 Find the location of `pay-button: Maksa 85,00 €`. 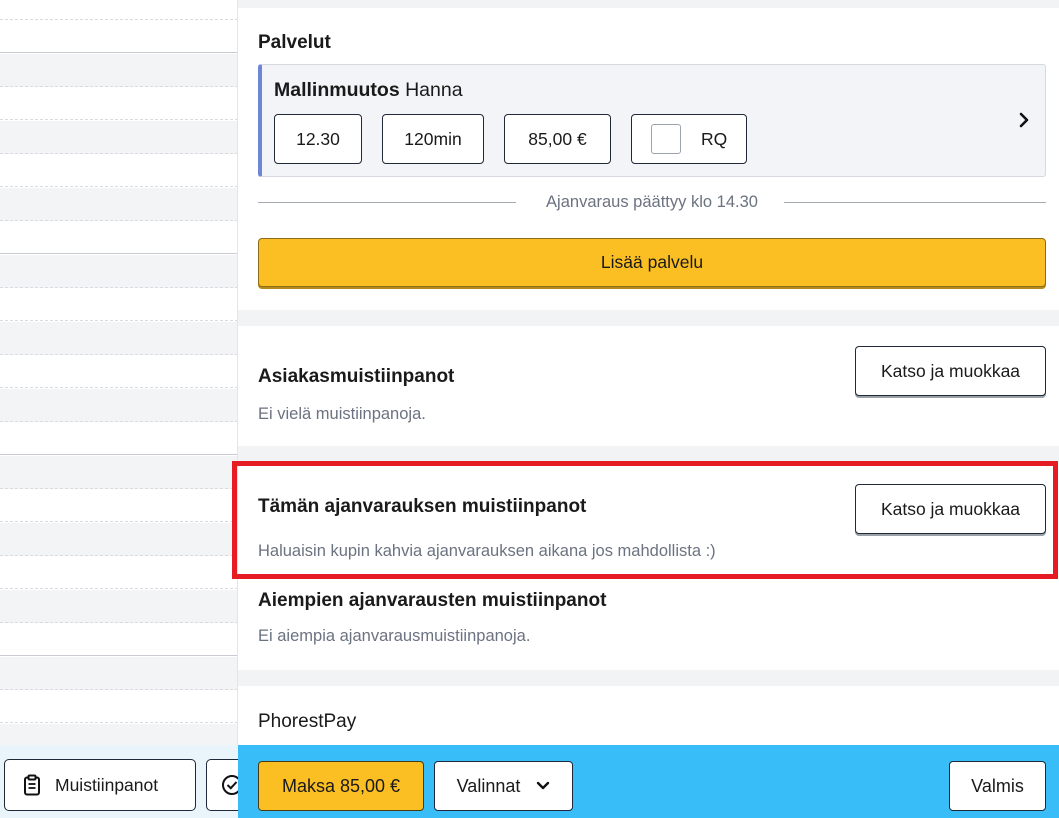

pay-button: Maksa 85,00 € is located at coordinates (341, 786).